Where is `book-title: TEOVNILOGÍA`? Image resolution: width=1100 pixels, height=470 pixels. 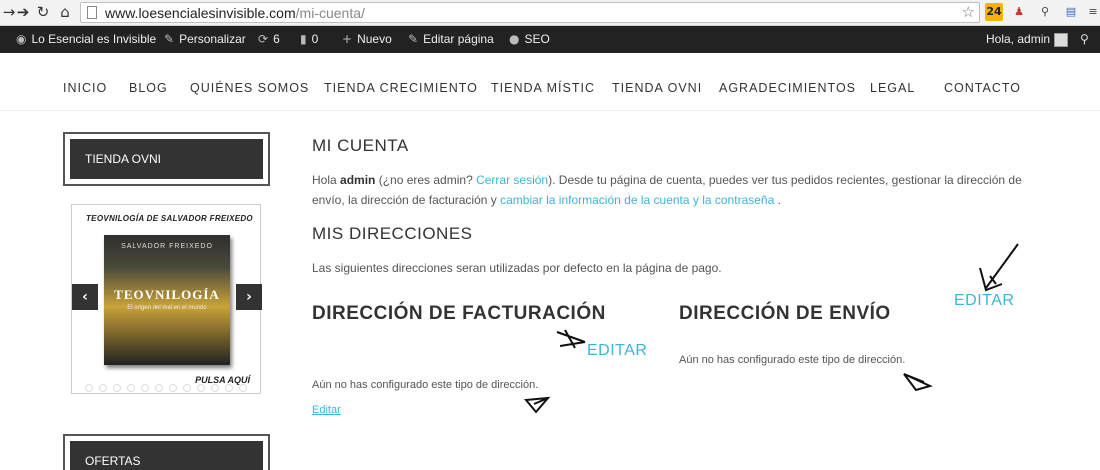
book-title: TEOVNILOGÍA is located at coordinates (167, 294).